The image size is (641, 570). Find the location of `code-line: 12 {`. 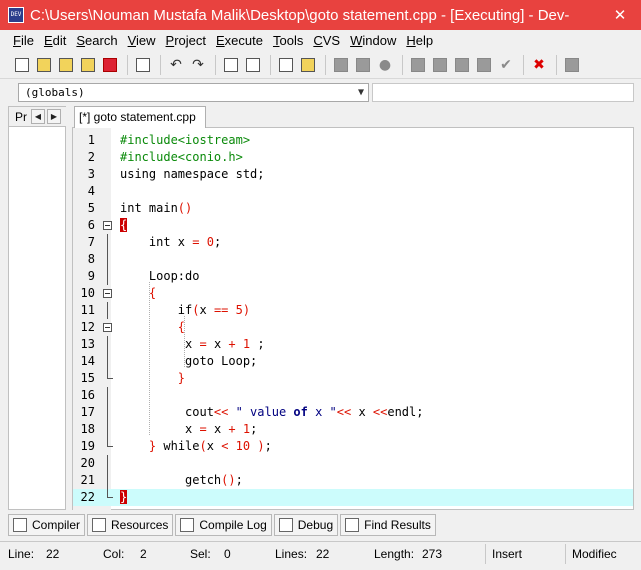

code-line: 12 { is located at coordinates (353, 327).